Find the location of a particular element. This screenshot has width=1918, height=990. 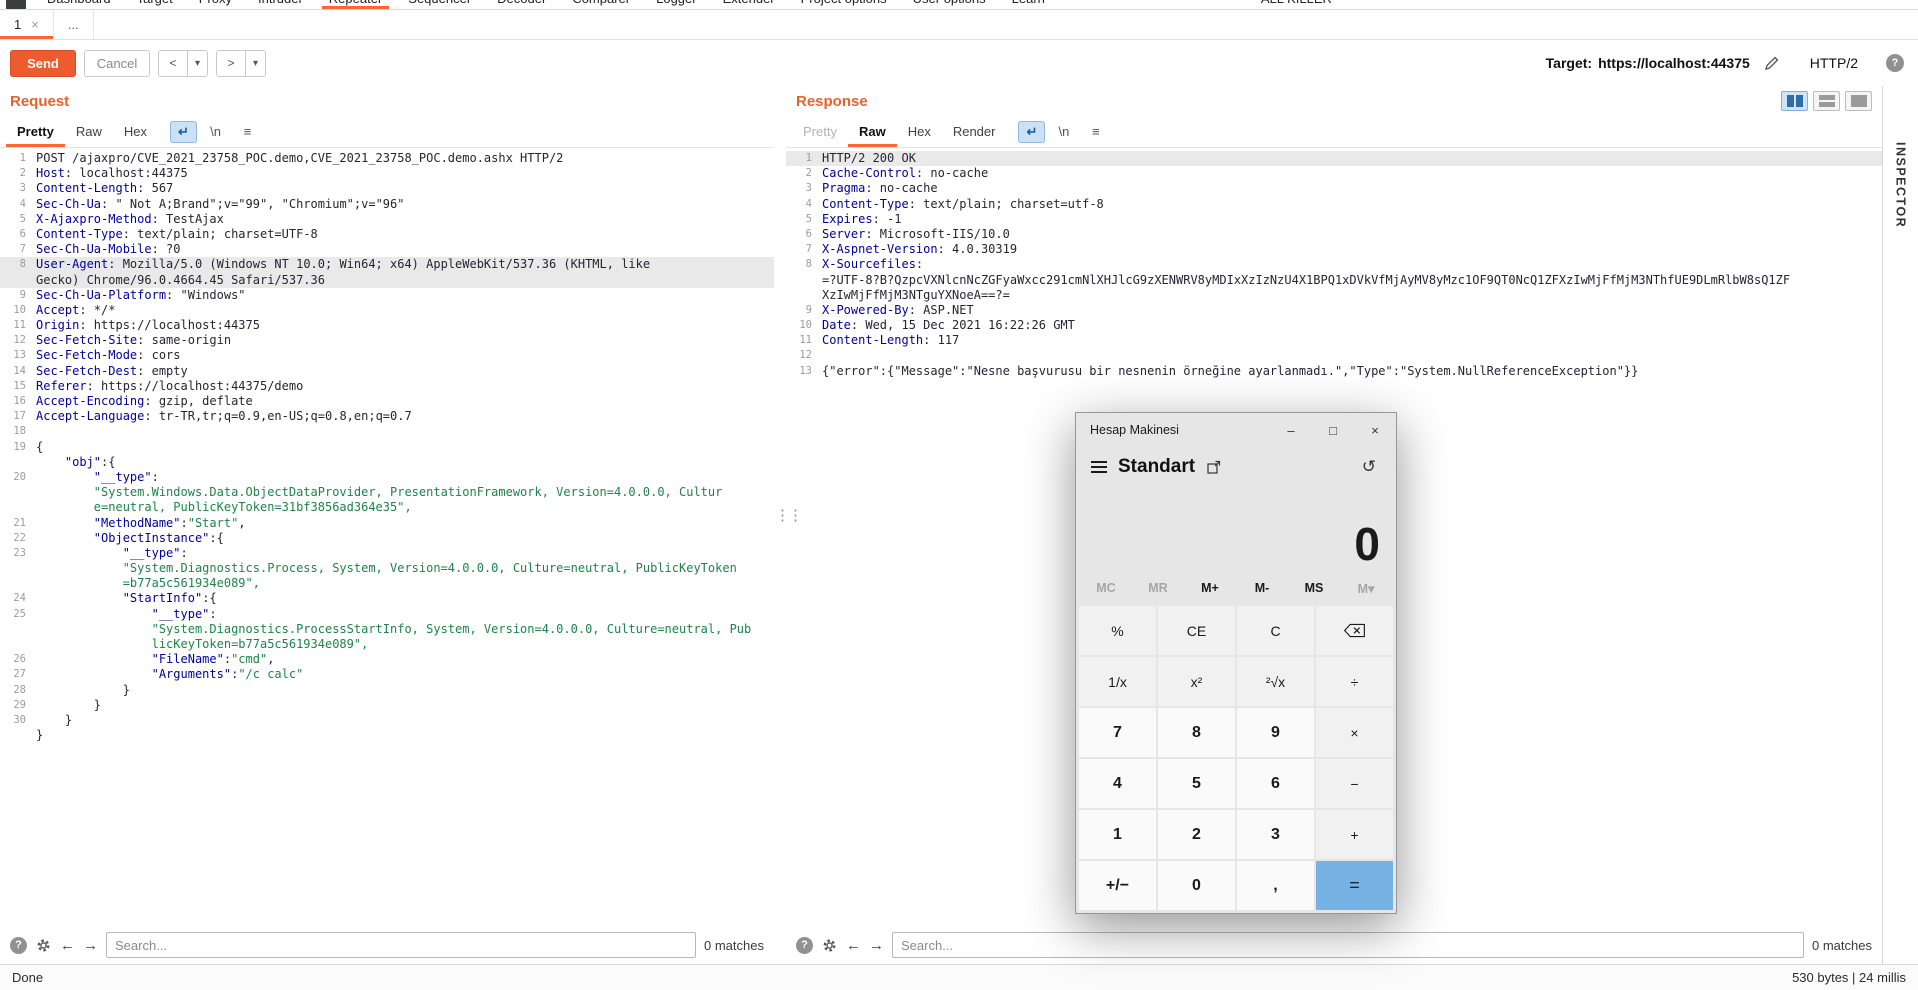

memory-button-m: M▾ is located at coordinates (1366, 588).